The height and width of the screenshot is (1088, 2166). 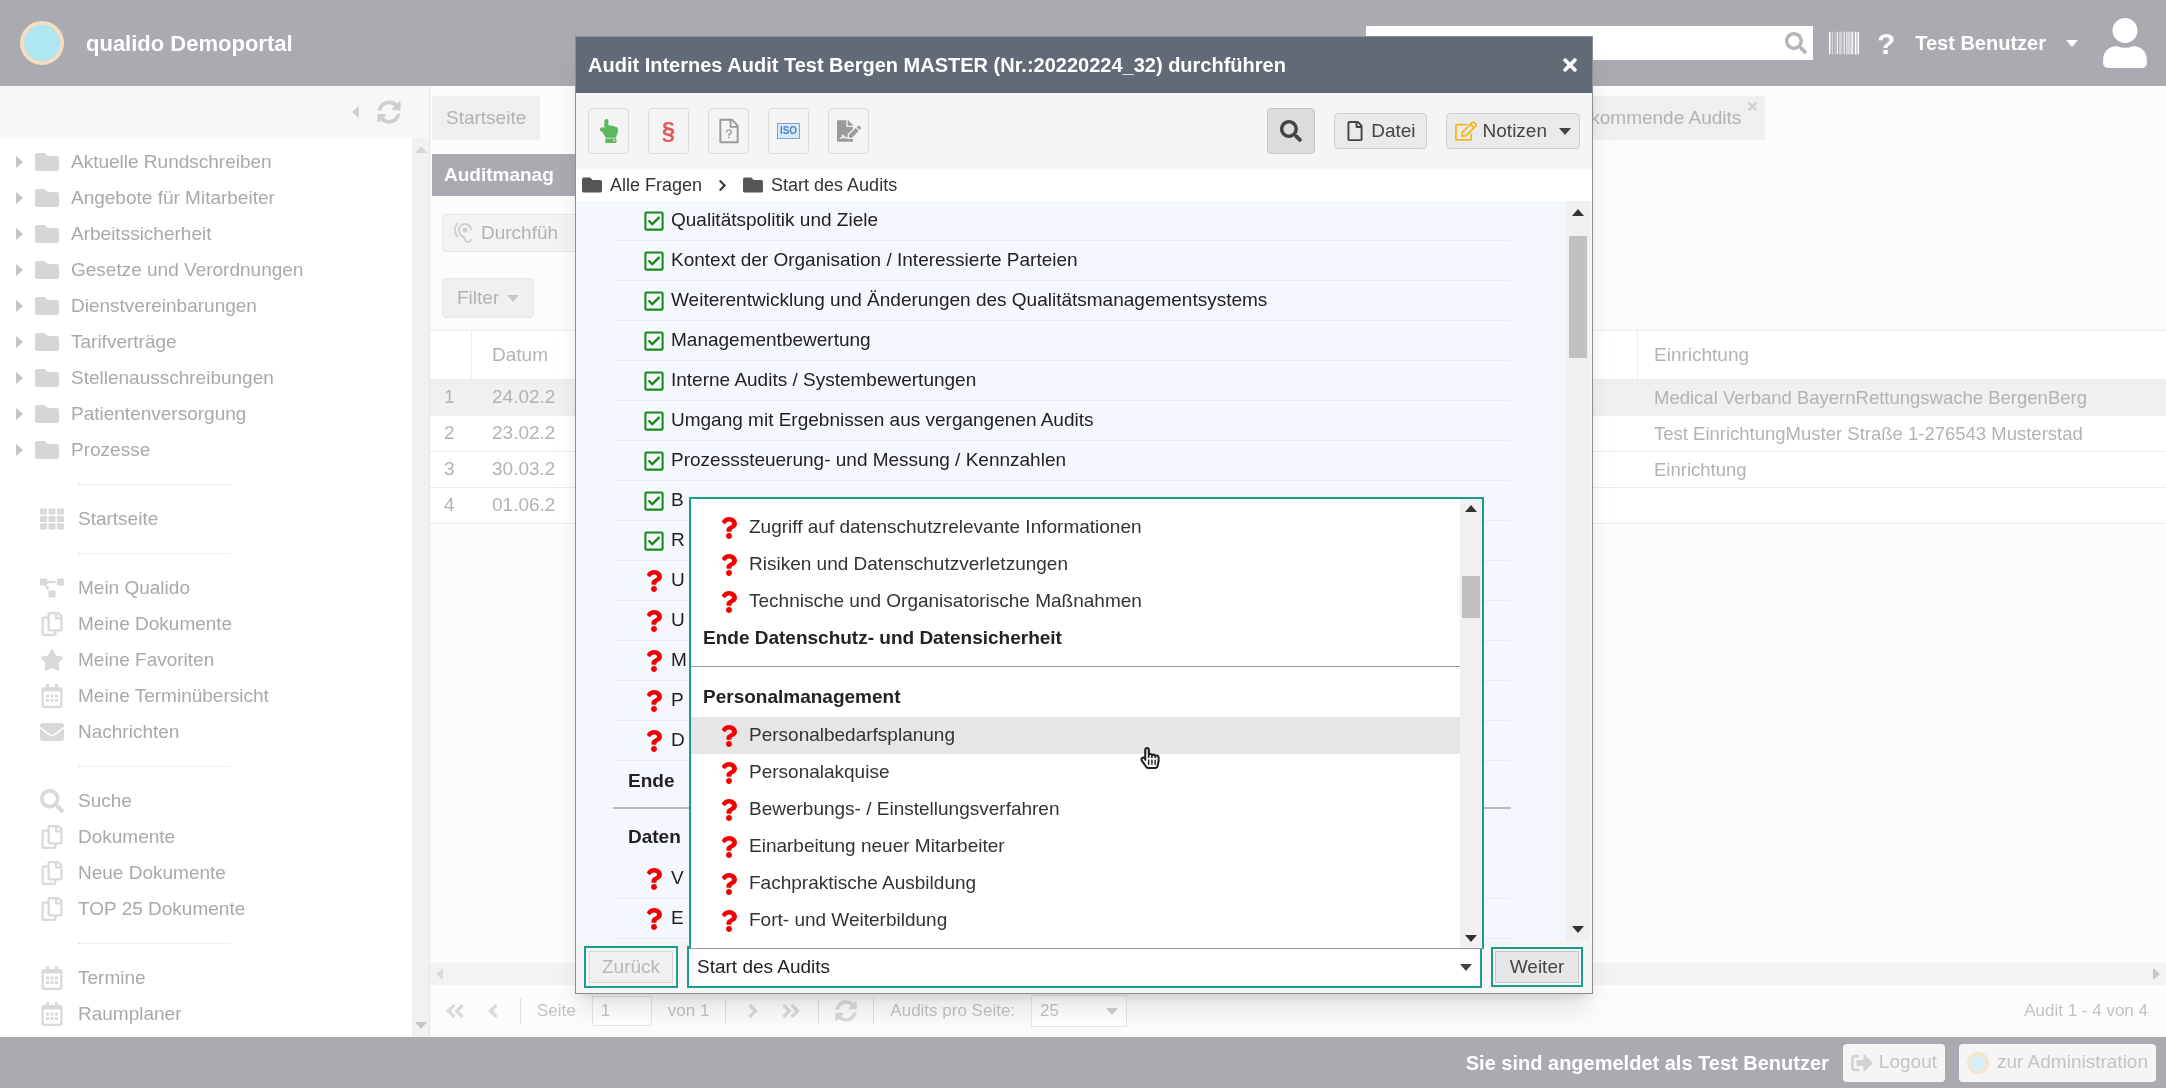 I want to click on question-item: Weiterentwicklung und Änderungen des Qualitätsmanagementsystems, so click(x=969, y=300).